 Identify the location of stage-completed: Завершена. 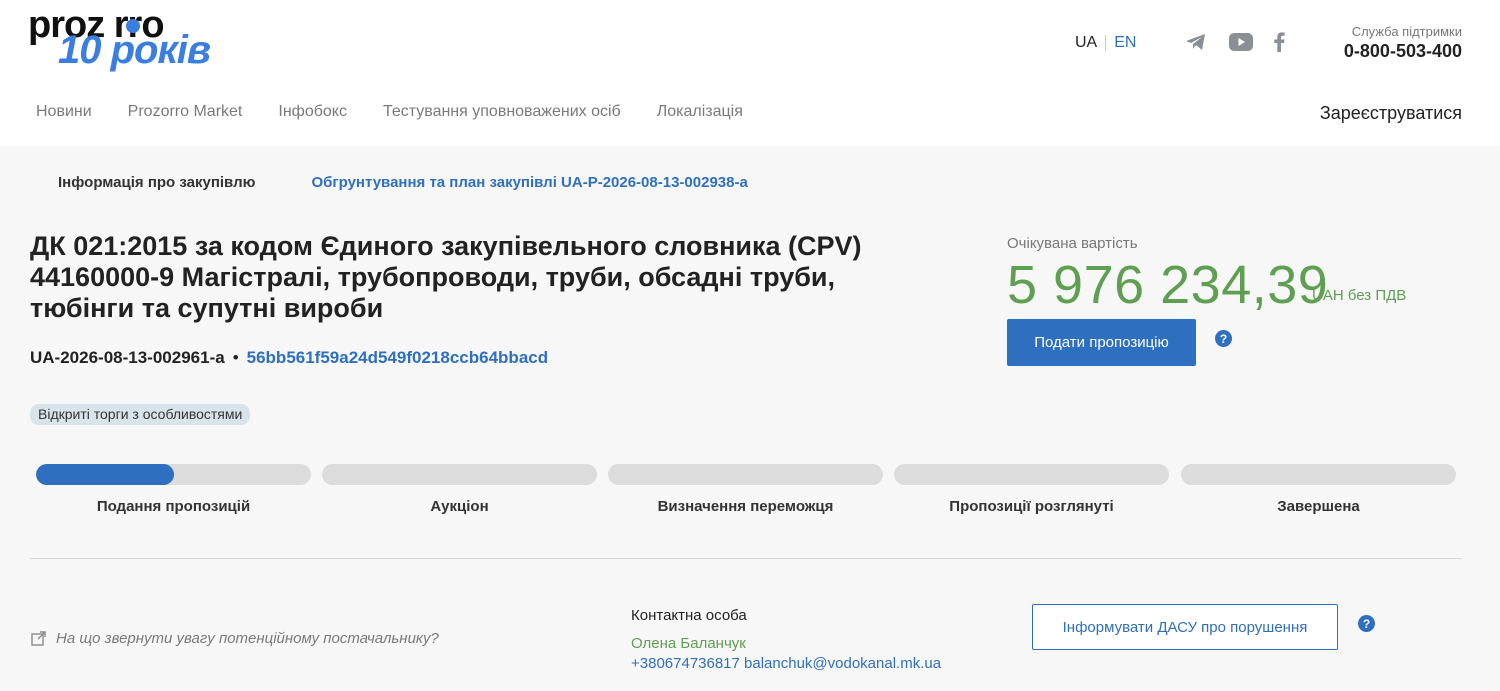
(1318, 489).